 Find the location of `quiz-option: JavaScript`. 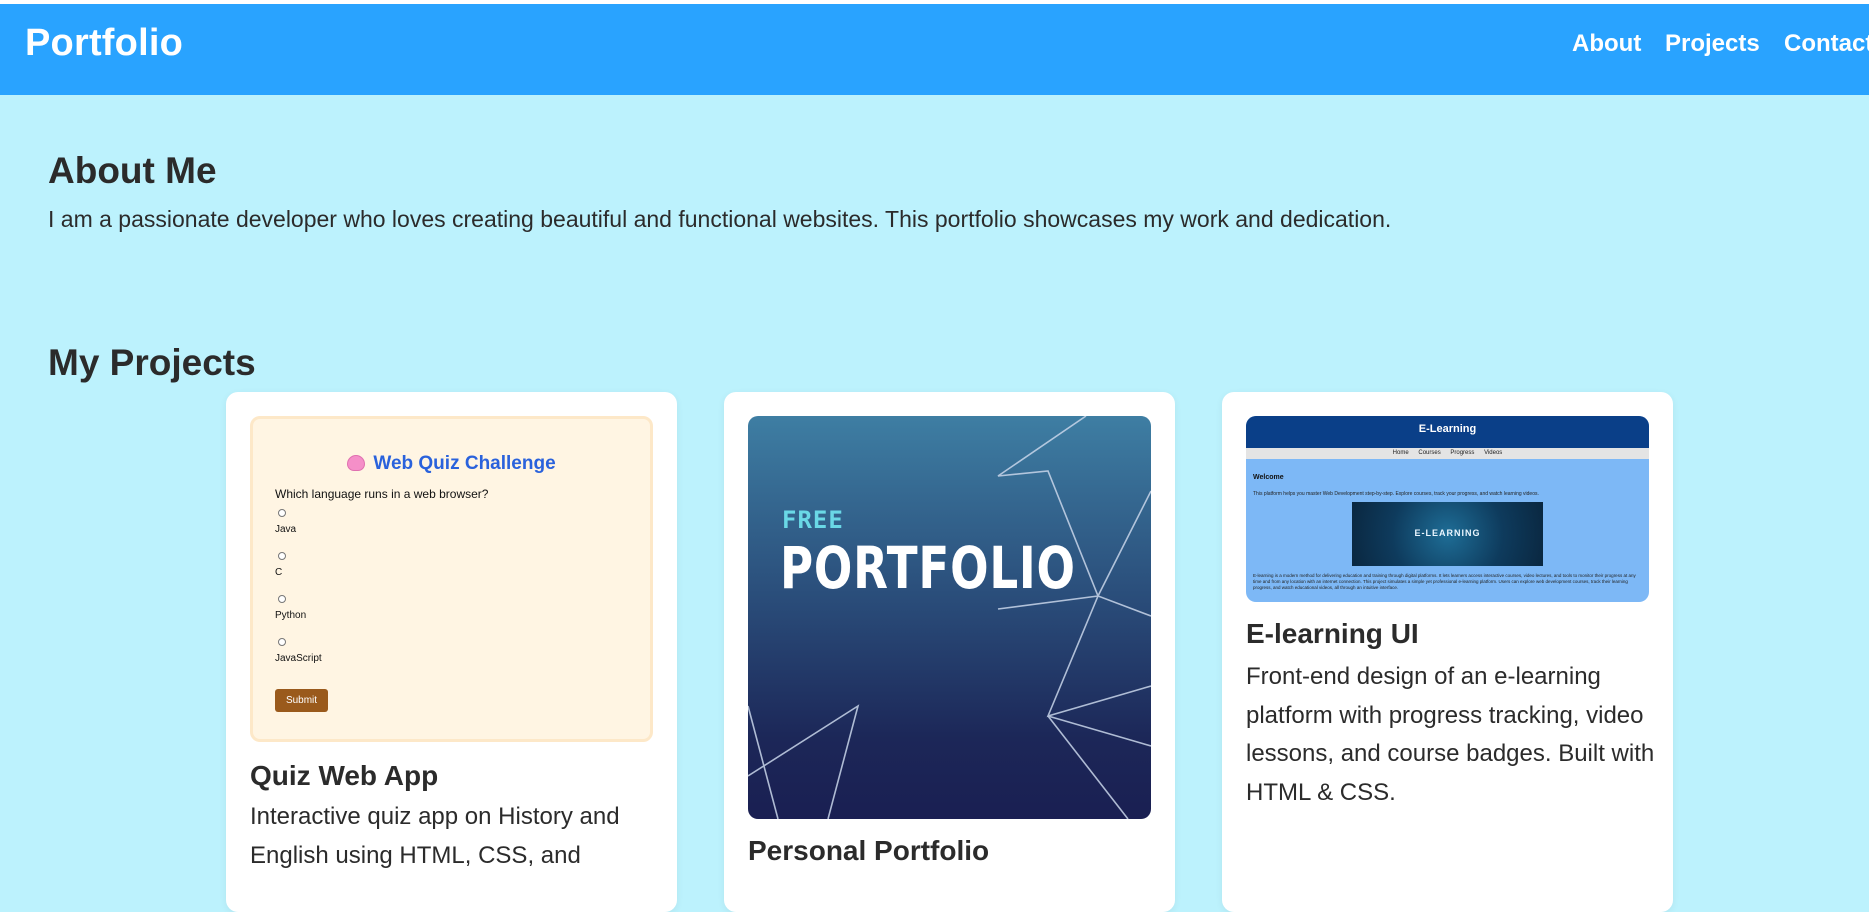

quiz-option: JavaScript is located at coordinates (298, 651).